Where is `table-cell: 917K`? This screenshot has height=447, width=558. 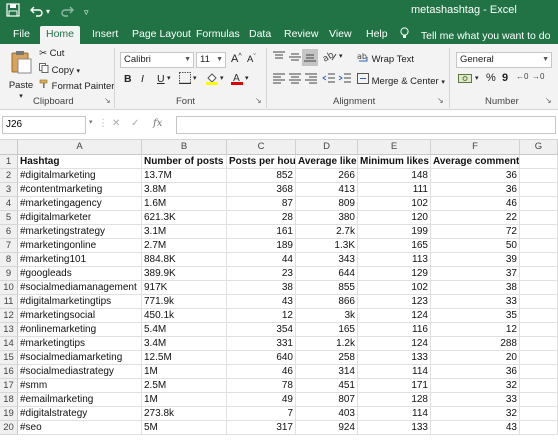 table-cell: 917K is located at coordinates (184, 288).